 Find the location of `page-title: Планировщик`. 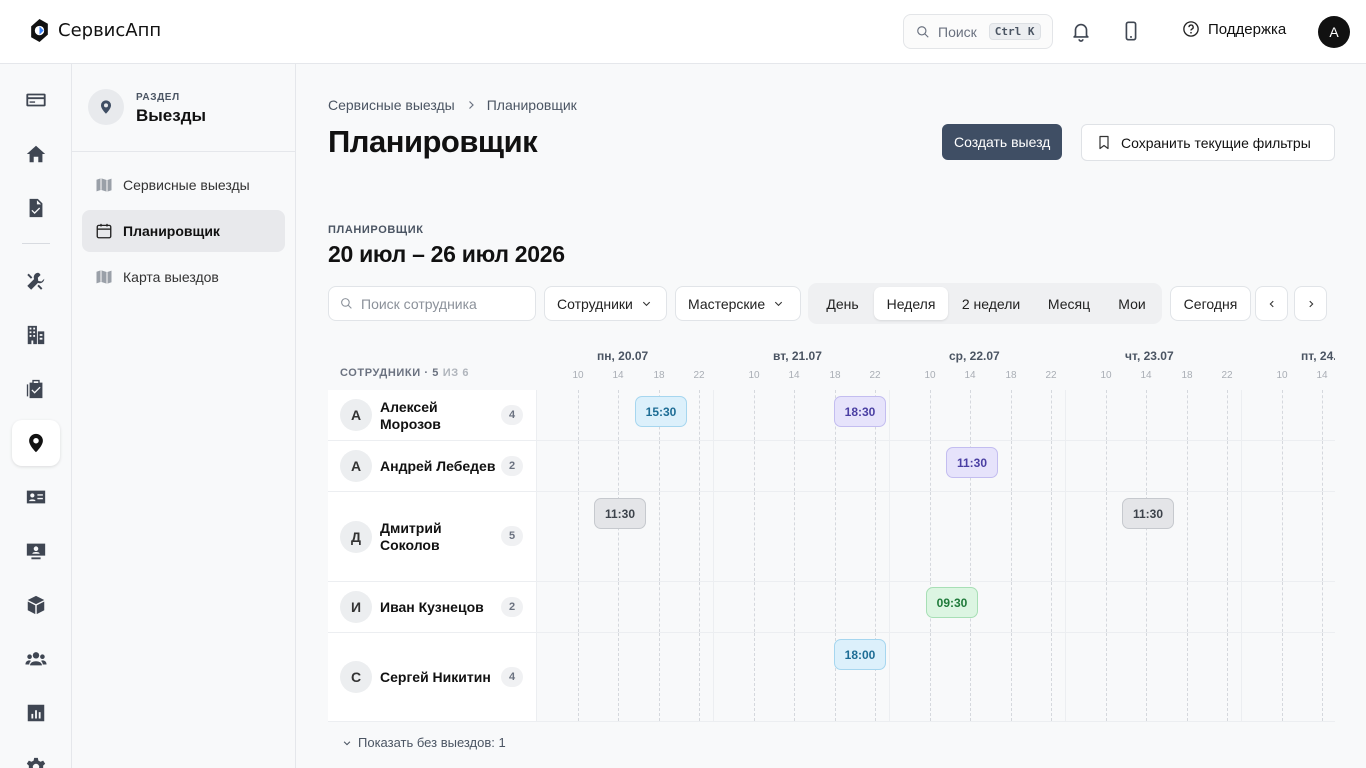

page-title: Планировщик is located at coordinates (433, 141).